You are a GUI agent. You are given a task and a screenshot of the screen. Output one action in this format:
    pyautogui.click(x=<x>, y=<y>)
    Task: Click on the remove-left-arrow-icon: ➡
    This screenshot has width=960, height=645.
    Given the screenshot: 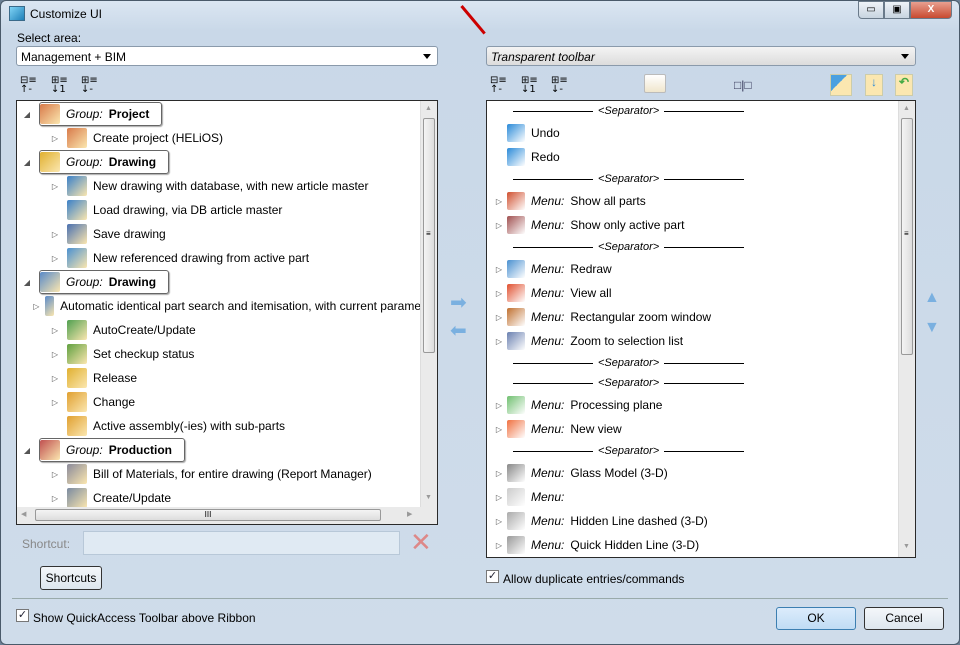 What is the action you would take?
    pyautogui.click(x=458, y=330)
    